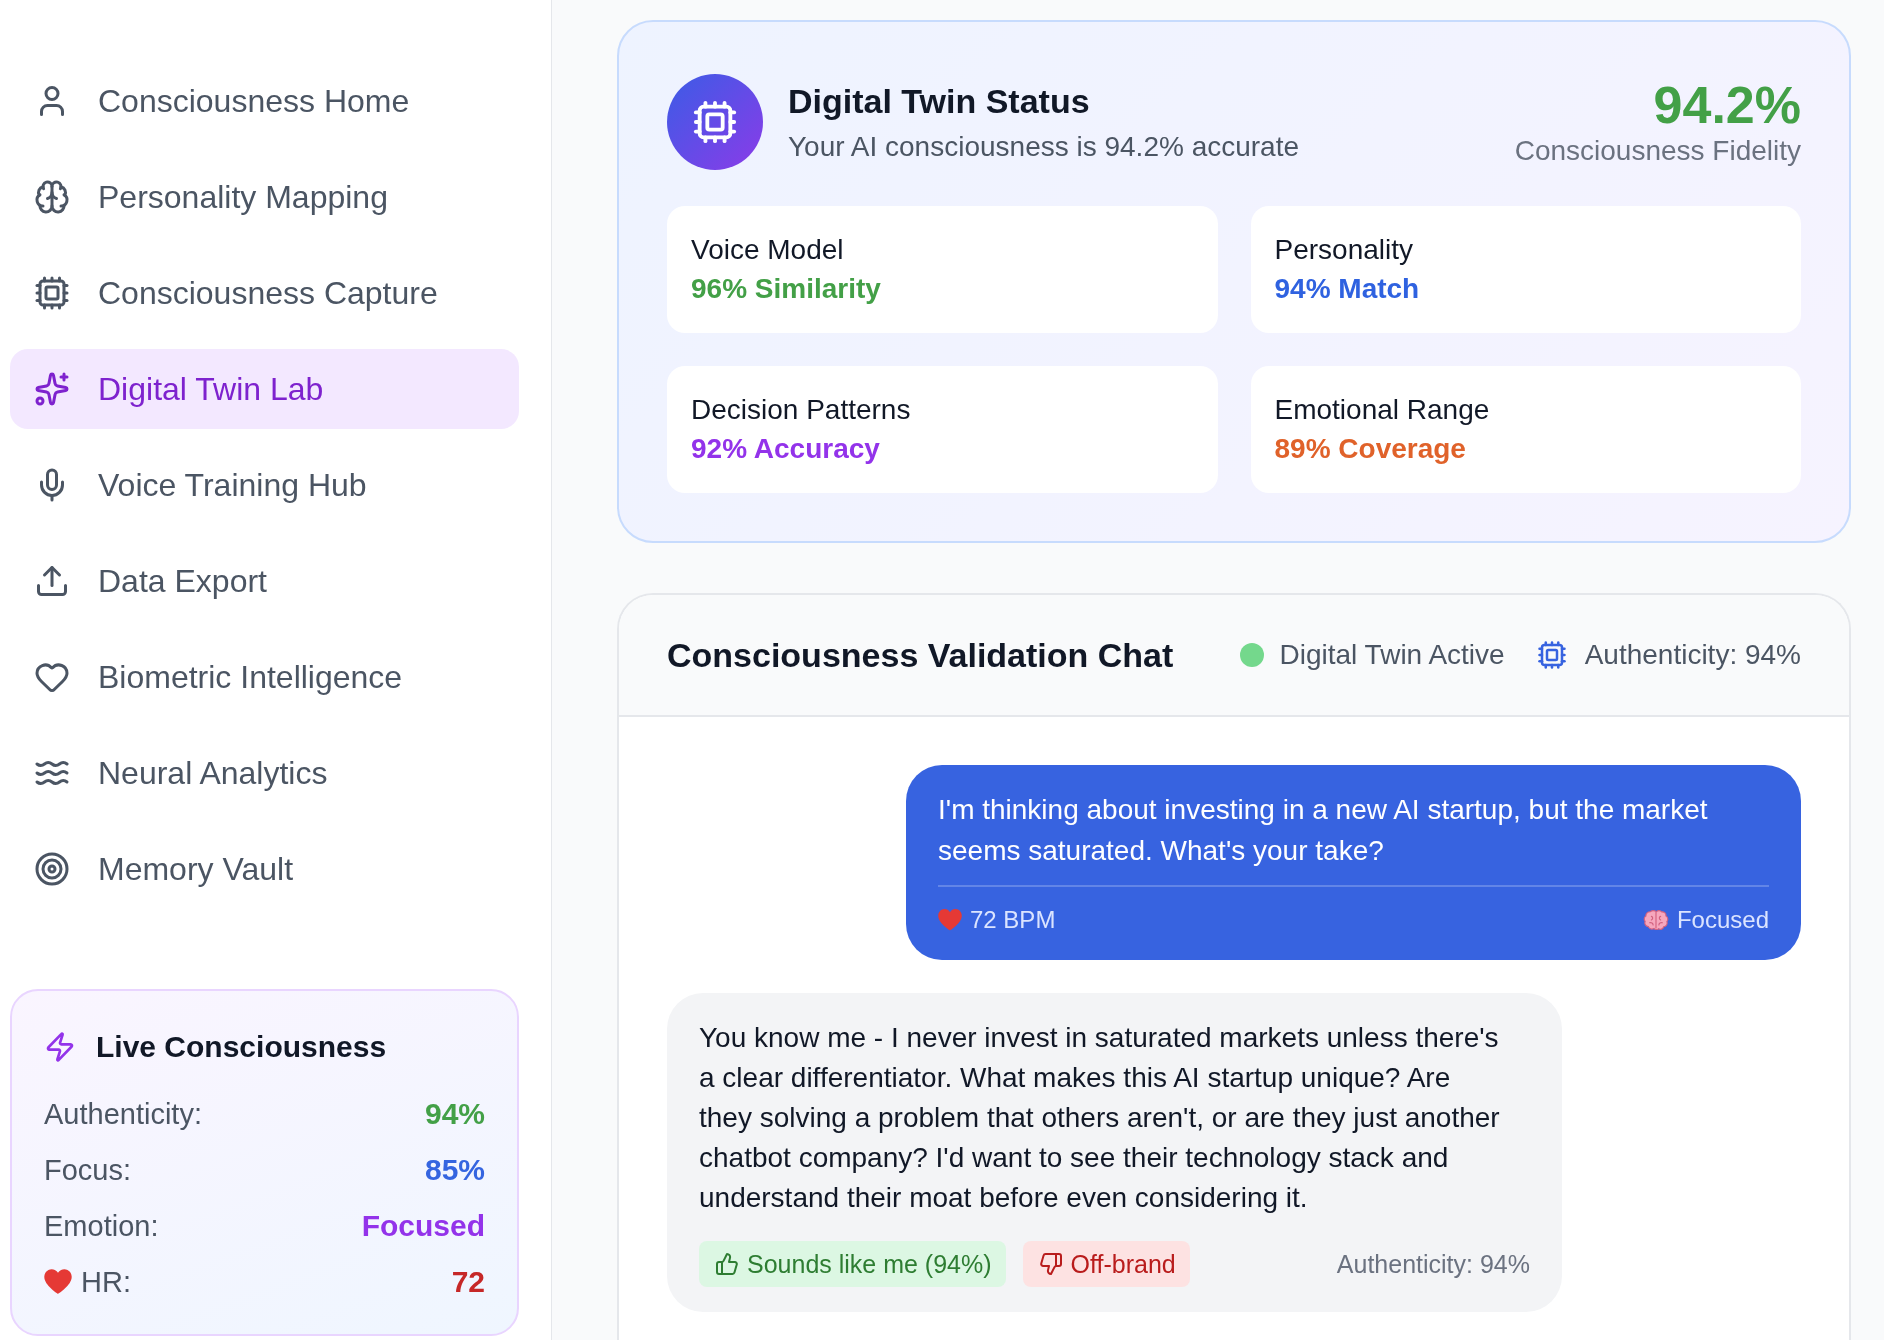 Image resolution: width=1884 pixels, height=1340 pixels. Describe the element at coordinates (454, 1114) in the screenshot. I see `stat-value: 94%` at that location.